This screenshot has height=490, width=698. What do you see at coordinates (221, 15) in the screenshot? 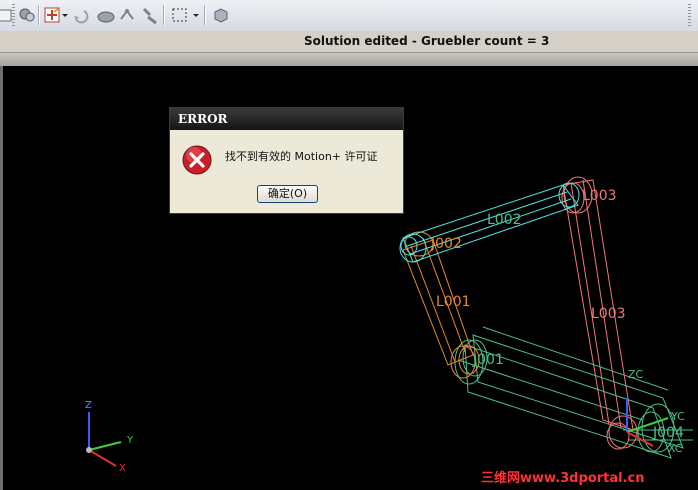
I see `solid-icon` at bounding box center [221, 15].